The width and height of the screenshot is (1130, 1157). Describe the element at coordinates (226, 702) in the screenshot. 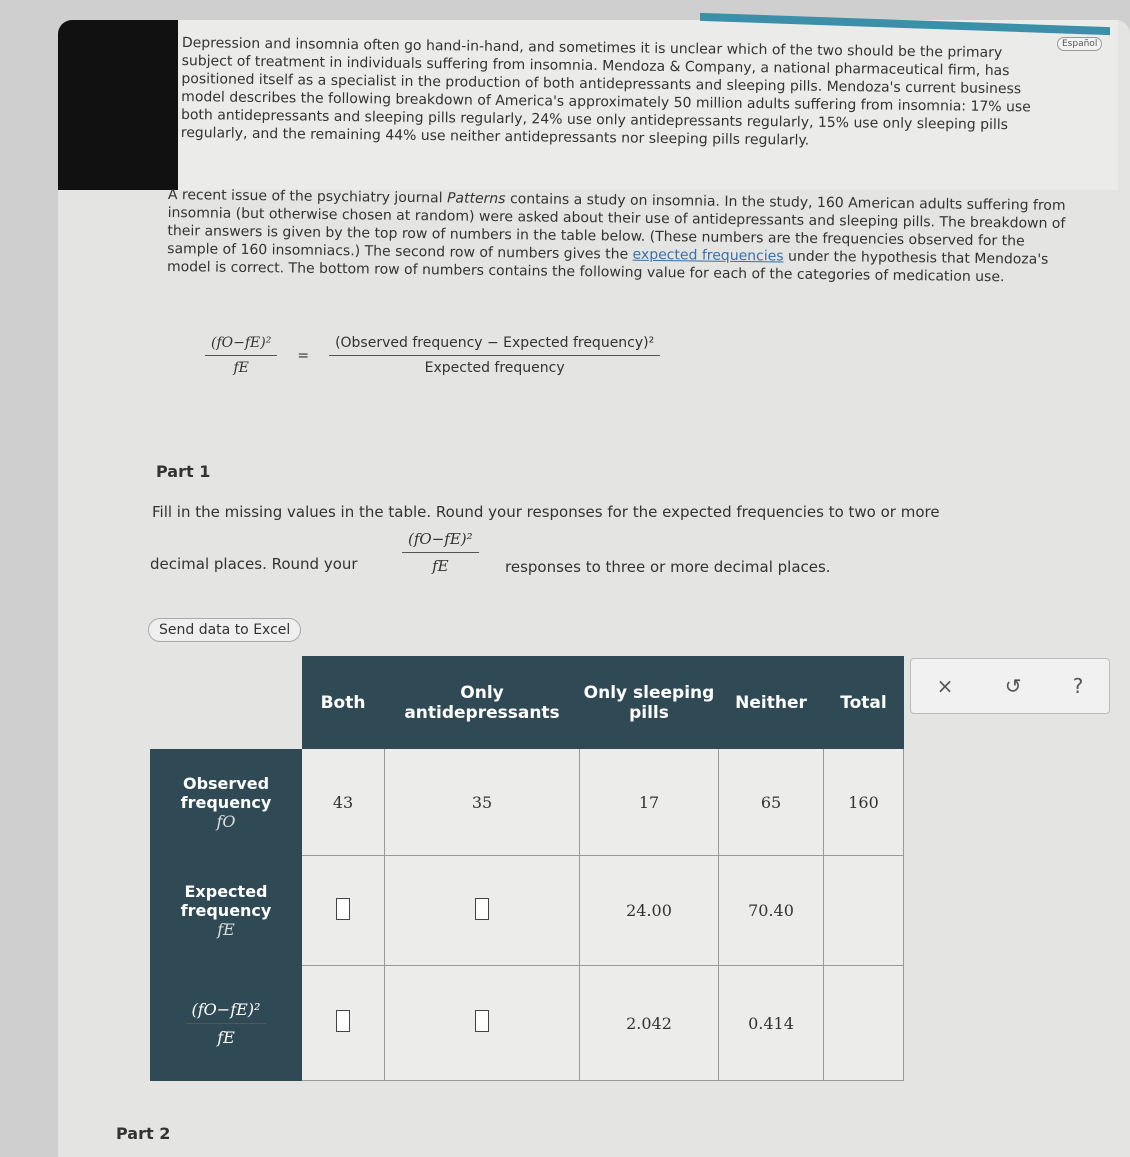

I see `corner-cell` at that location.